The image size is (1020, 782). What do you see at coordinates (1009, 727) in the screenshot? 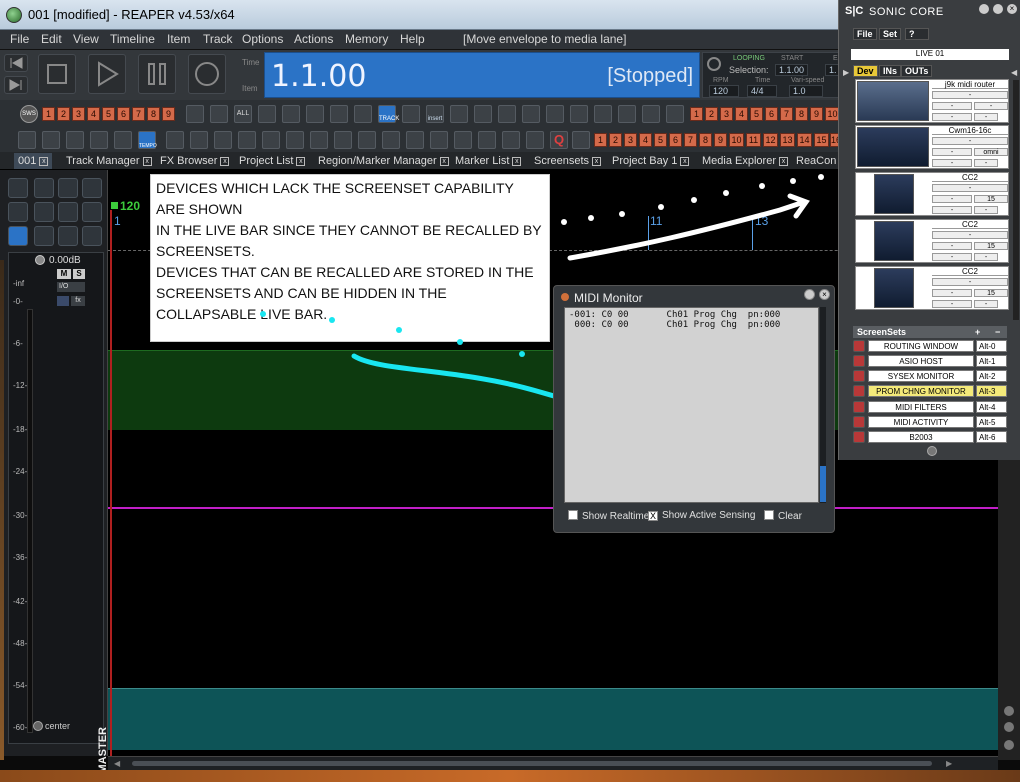
I see `zoom-out-icon` at bounding box center [1009, 727].